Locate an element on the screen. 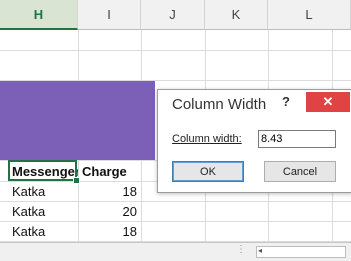 The height and width of the screenshot is (261, 351). table-cell-charge: 20 is located at coordinates (109, 211).